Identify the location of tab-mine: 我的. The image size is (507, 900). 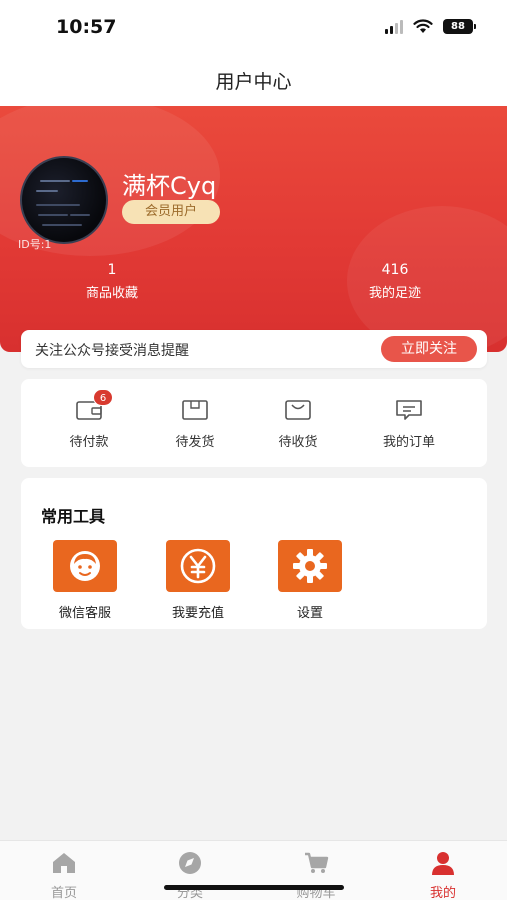
(443, 875).